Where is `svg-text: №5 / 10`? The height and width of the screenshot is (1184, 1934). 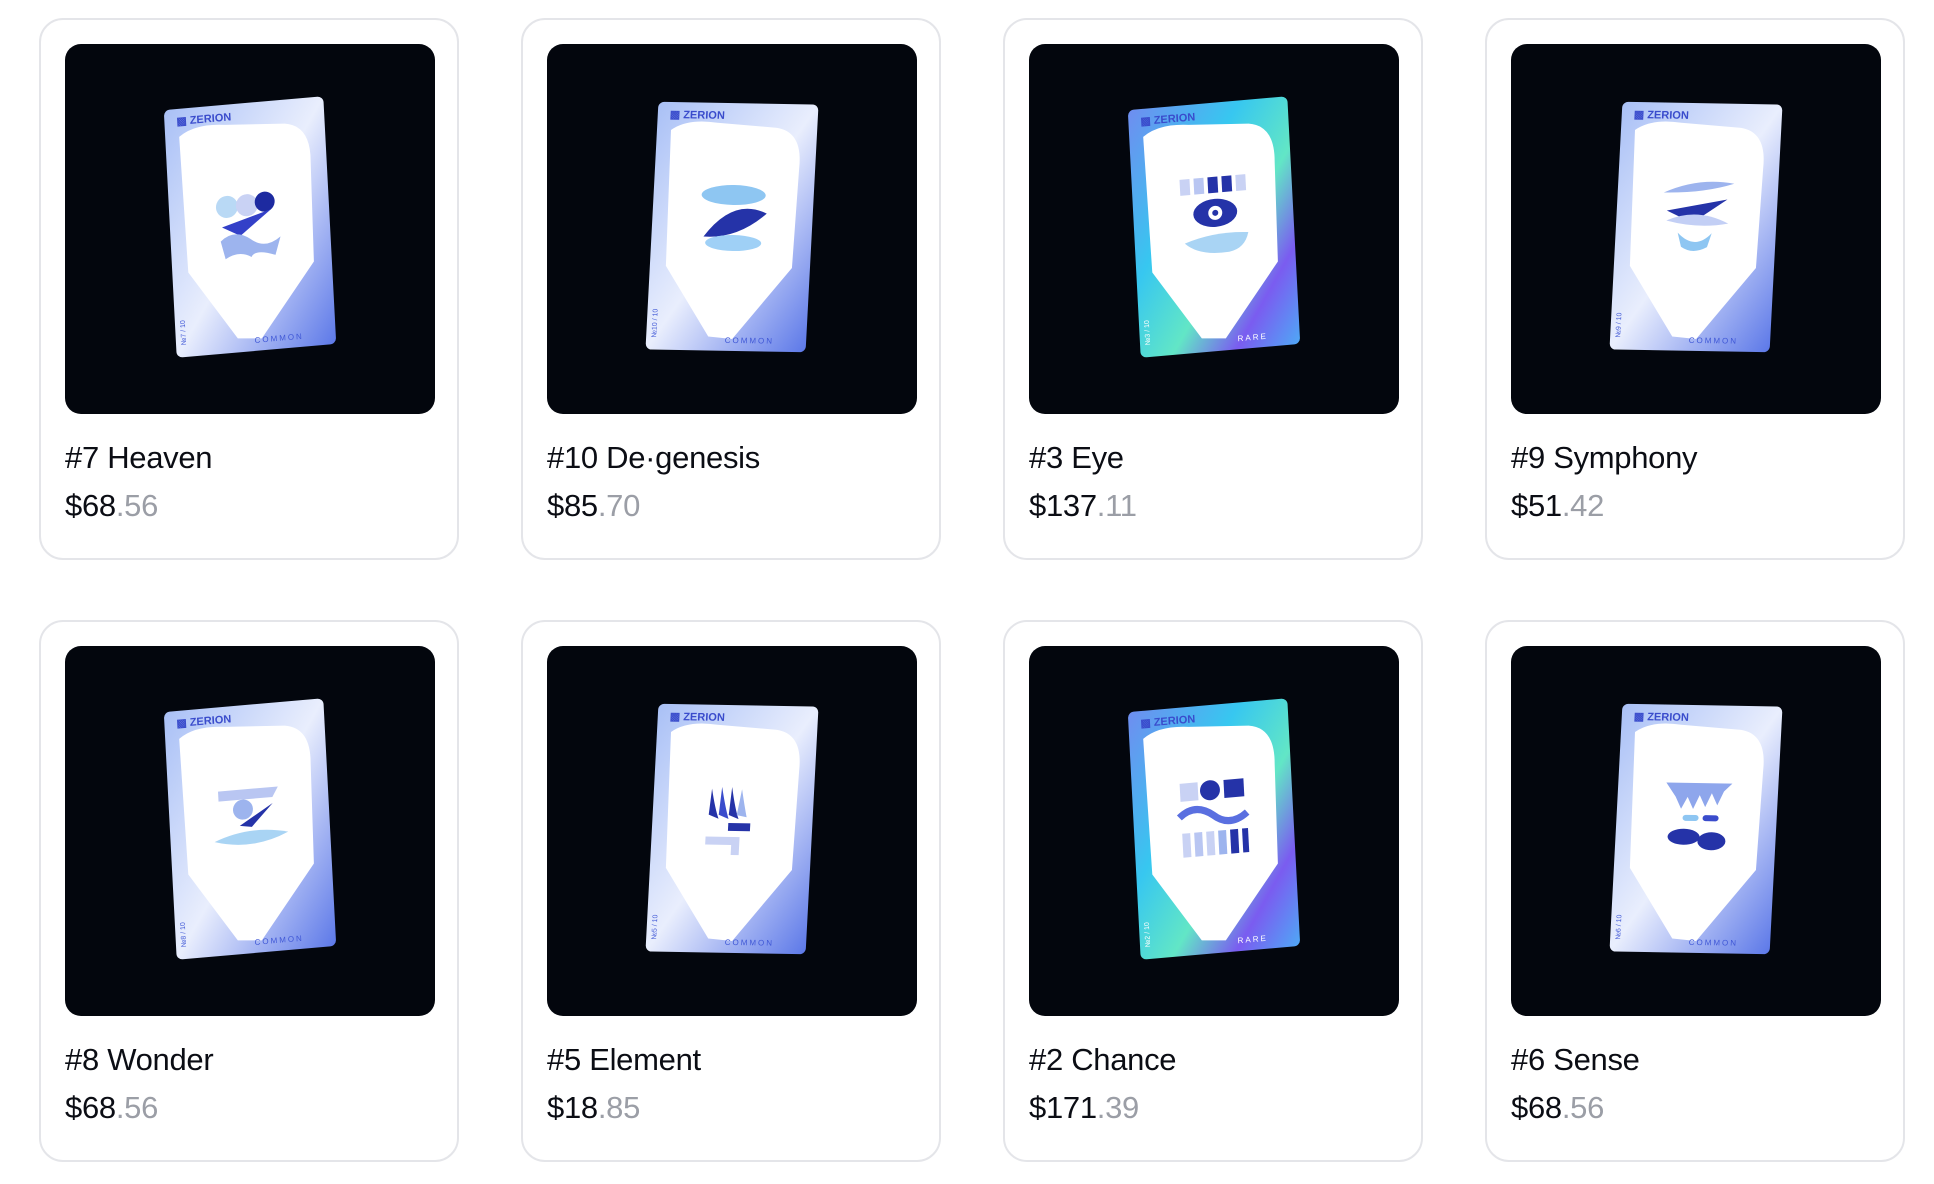 svg-text: №5 / 10 is located at coordinates (655, 926).